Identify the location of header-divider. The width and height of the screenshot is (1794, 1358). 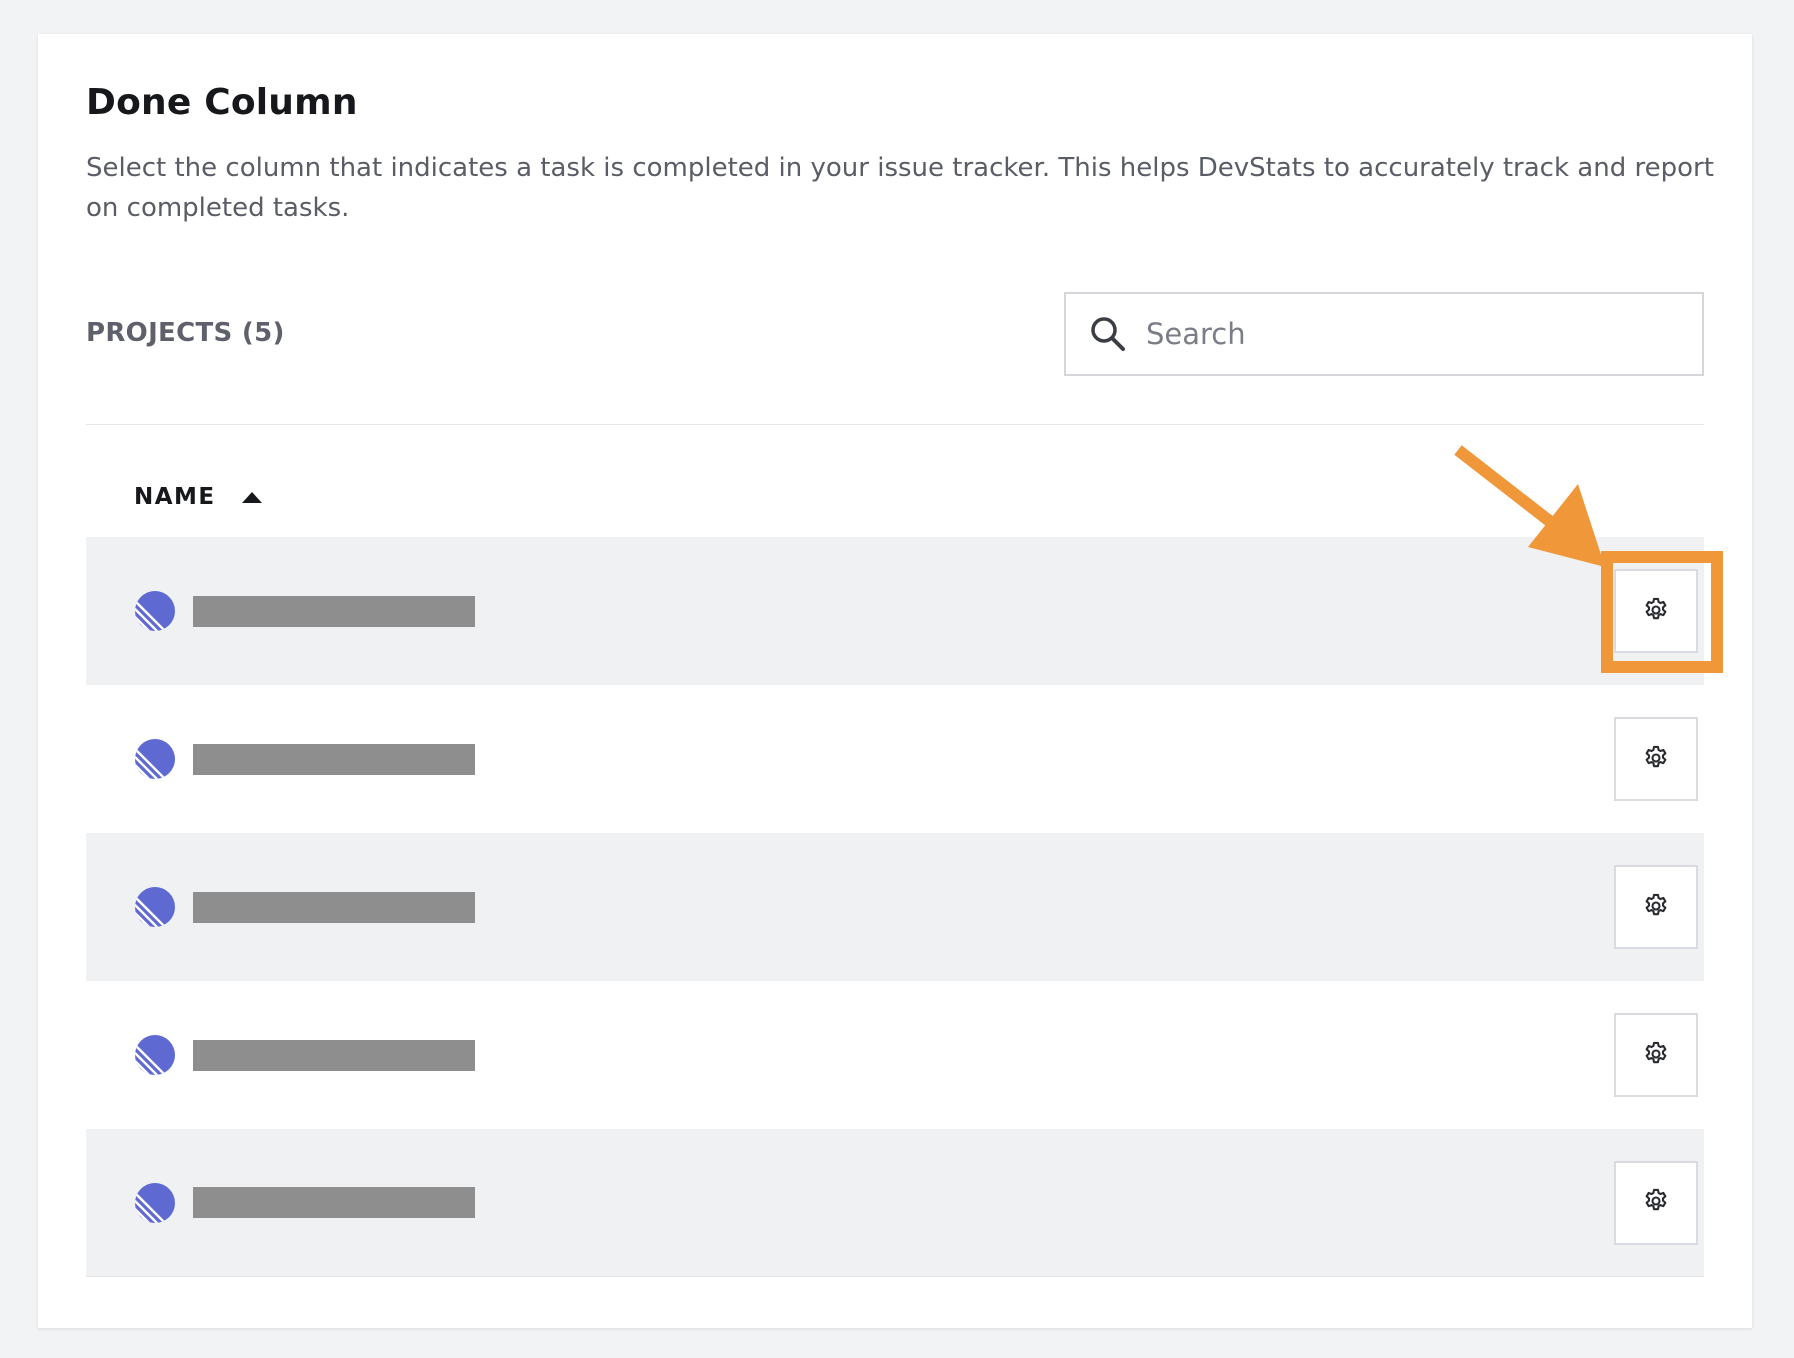
(895, 424).